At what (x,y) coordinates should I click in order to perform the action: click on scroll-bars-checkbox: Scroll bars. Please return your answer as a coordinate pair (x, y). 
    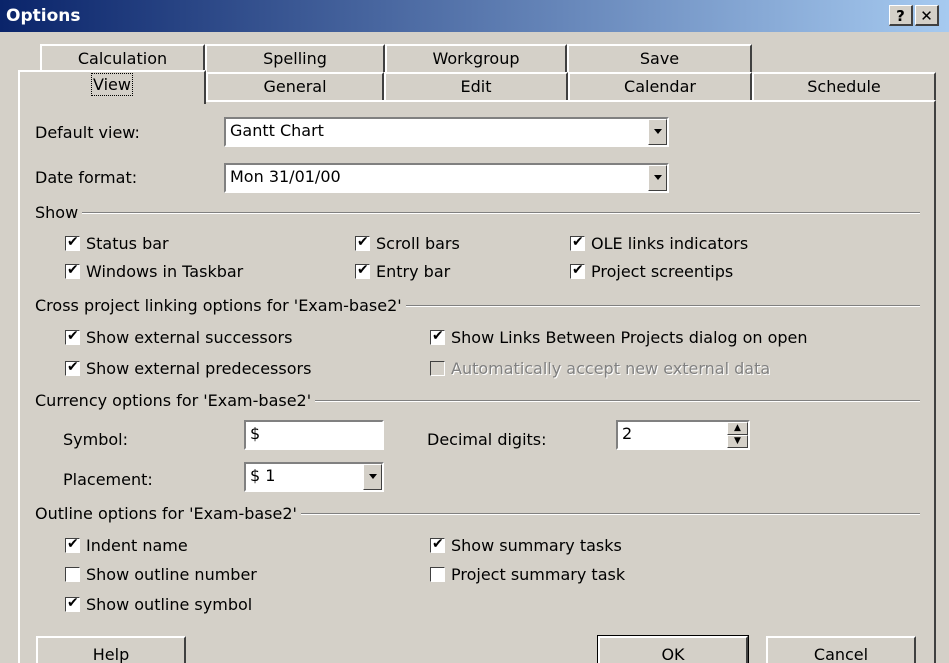
    Looking at the image, I should click on (407, 243).